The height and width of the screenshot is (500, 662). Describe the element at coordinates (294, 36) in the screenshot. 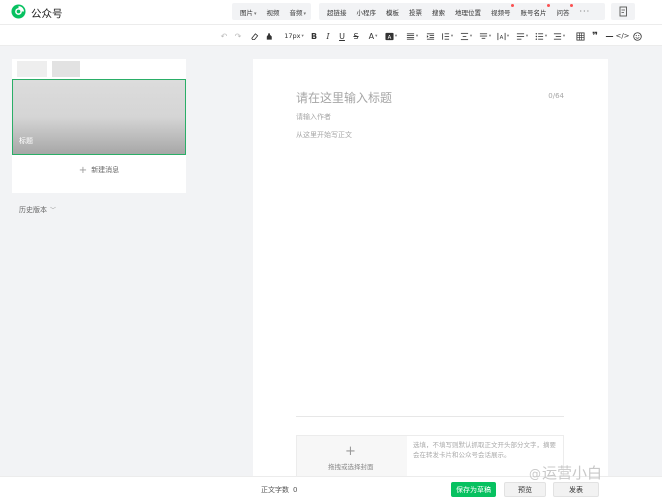

I see `font-size-select: 17px ▾` at that location.